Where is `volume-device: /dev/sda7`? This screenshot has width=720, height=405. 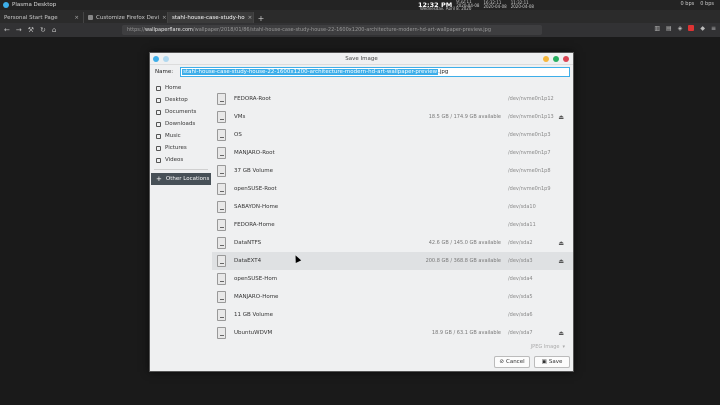
volume-device: /dev/sda7 is located at coordinates (520, 333).